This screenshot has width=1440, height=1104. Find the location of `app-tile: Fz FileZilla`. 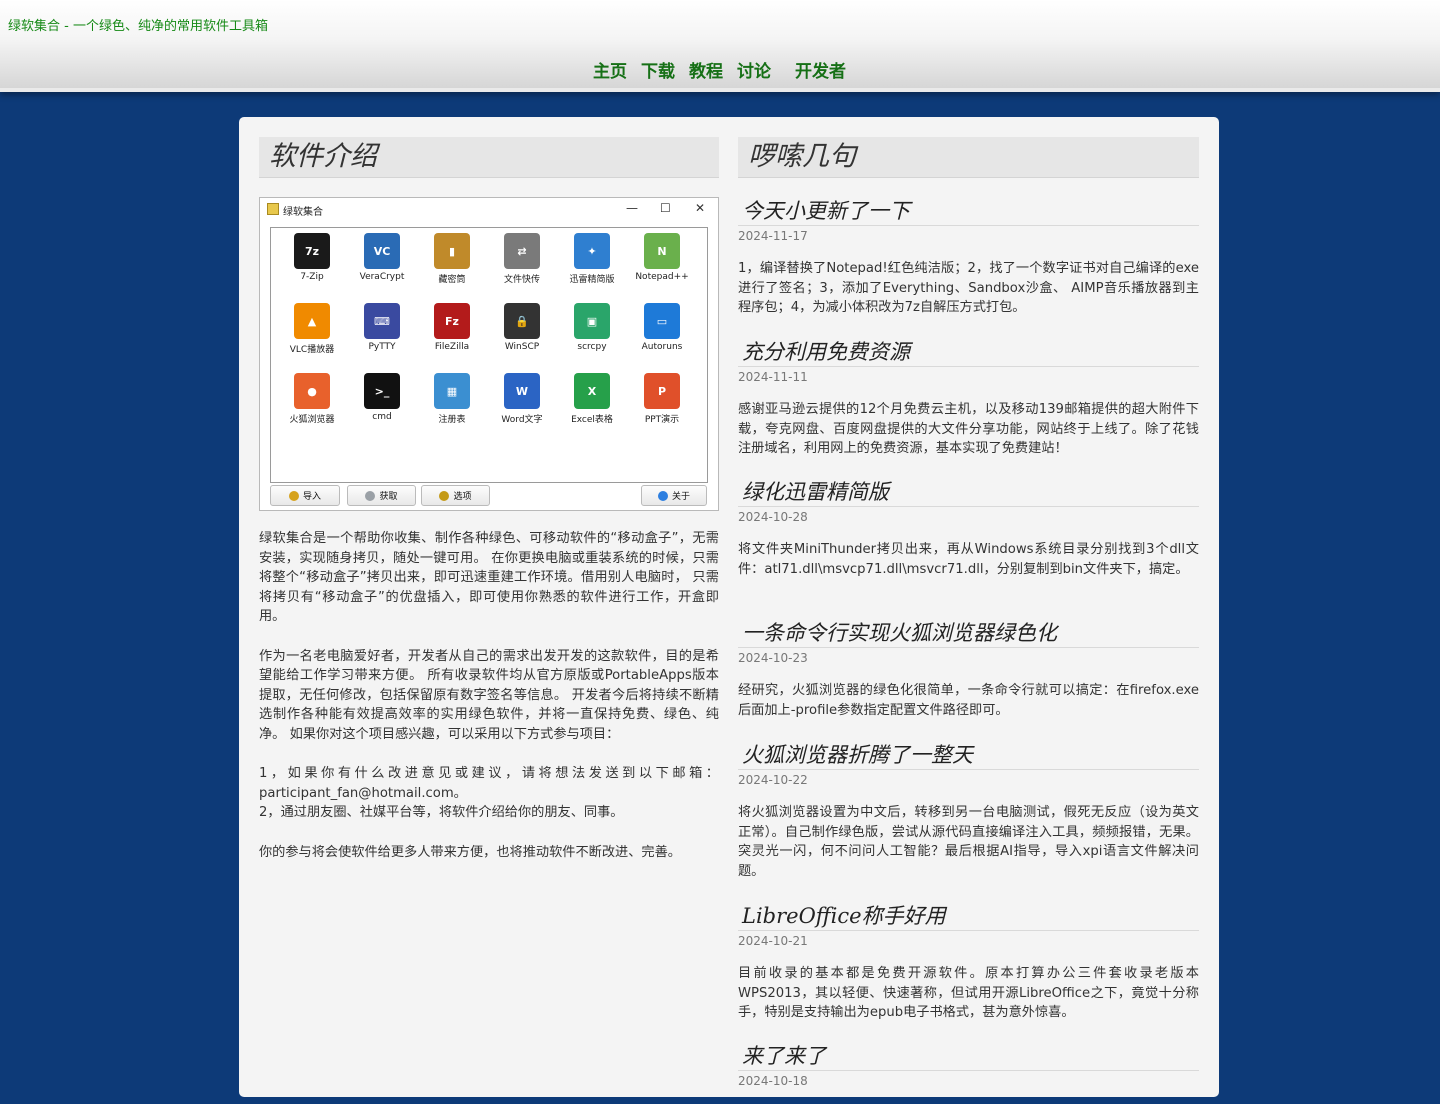

app-tile: Fz FileZilla is located at coordinates (452, 331).